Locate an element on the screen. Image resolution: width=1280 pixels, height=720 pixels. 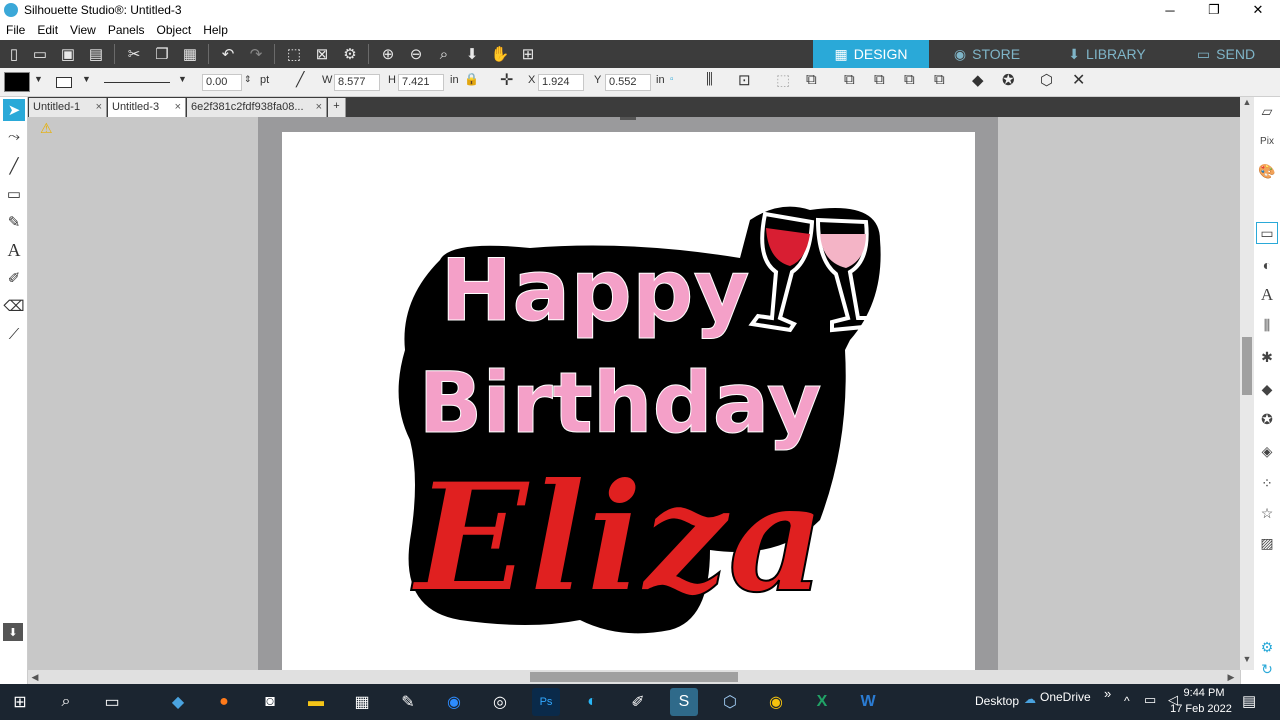
zoom-out-icon: ⊖ is located at coordinates (416, 54).